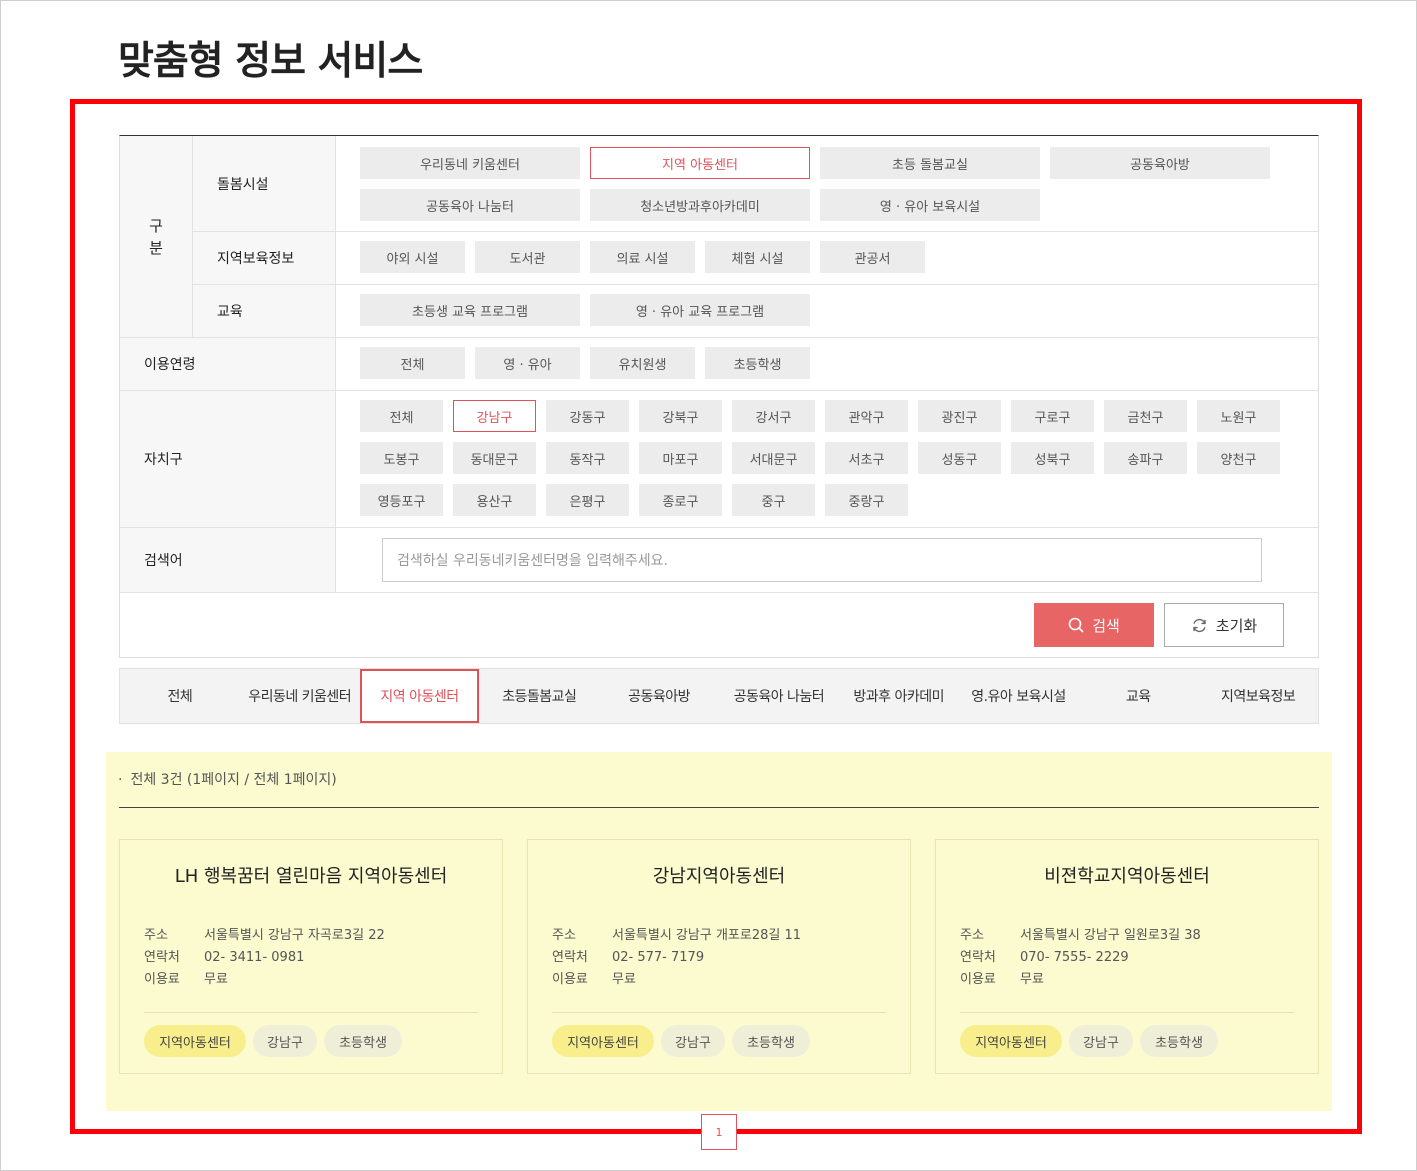 This screenshot has width=1417, height=1171. What do you see at coordinates (401, 416) in the screenshot?
I see `district-chip: 전체` at bounding box center [401, 416].